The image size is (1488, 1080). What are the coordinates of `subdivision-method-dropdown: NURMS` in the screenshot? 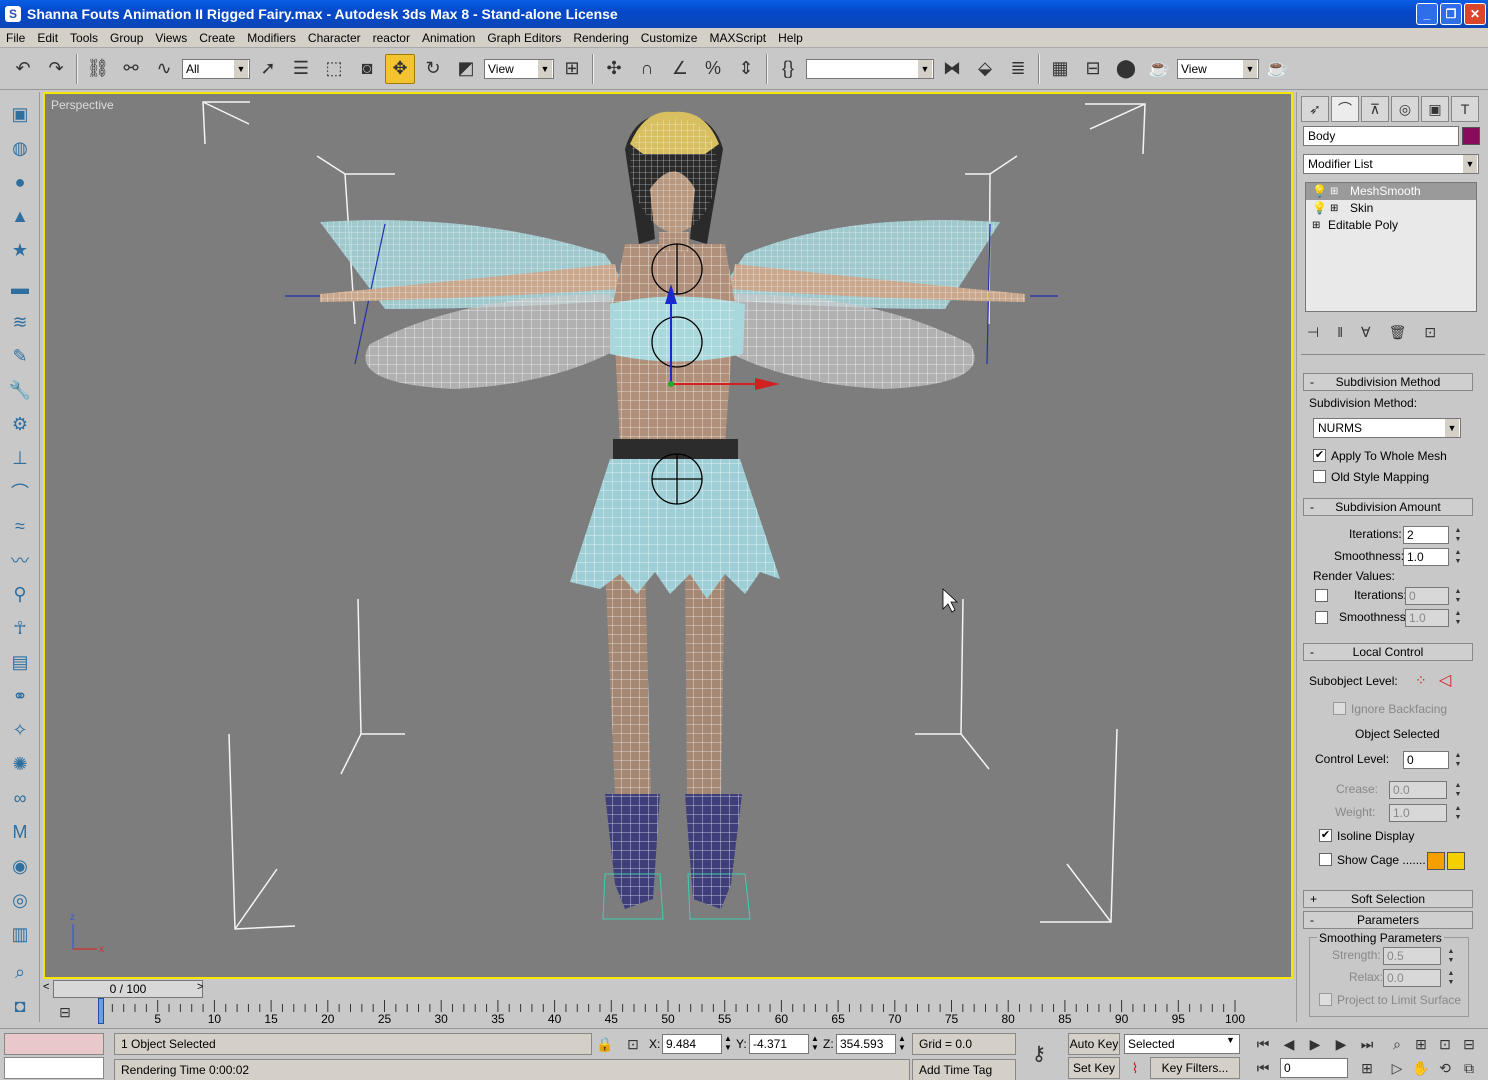 It's located at (1387, 428).